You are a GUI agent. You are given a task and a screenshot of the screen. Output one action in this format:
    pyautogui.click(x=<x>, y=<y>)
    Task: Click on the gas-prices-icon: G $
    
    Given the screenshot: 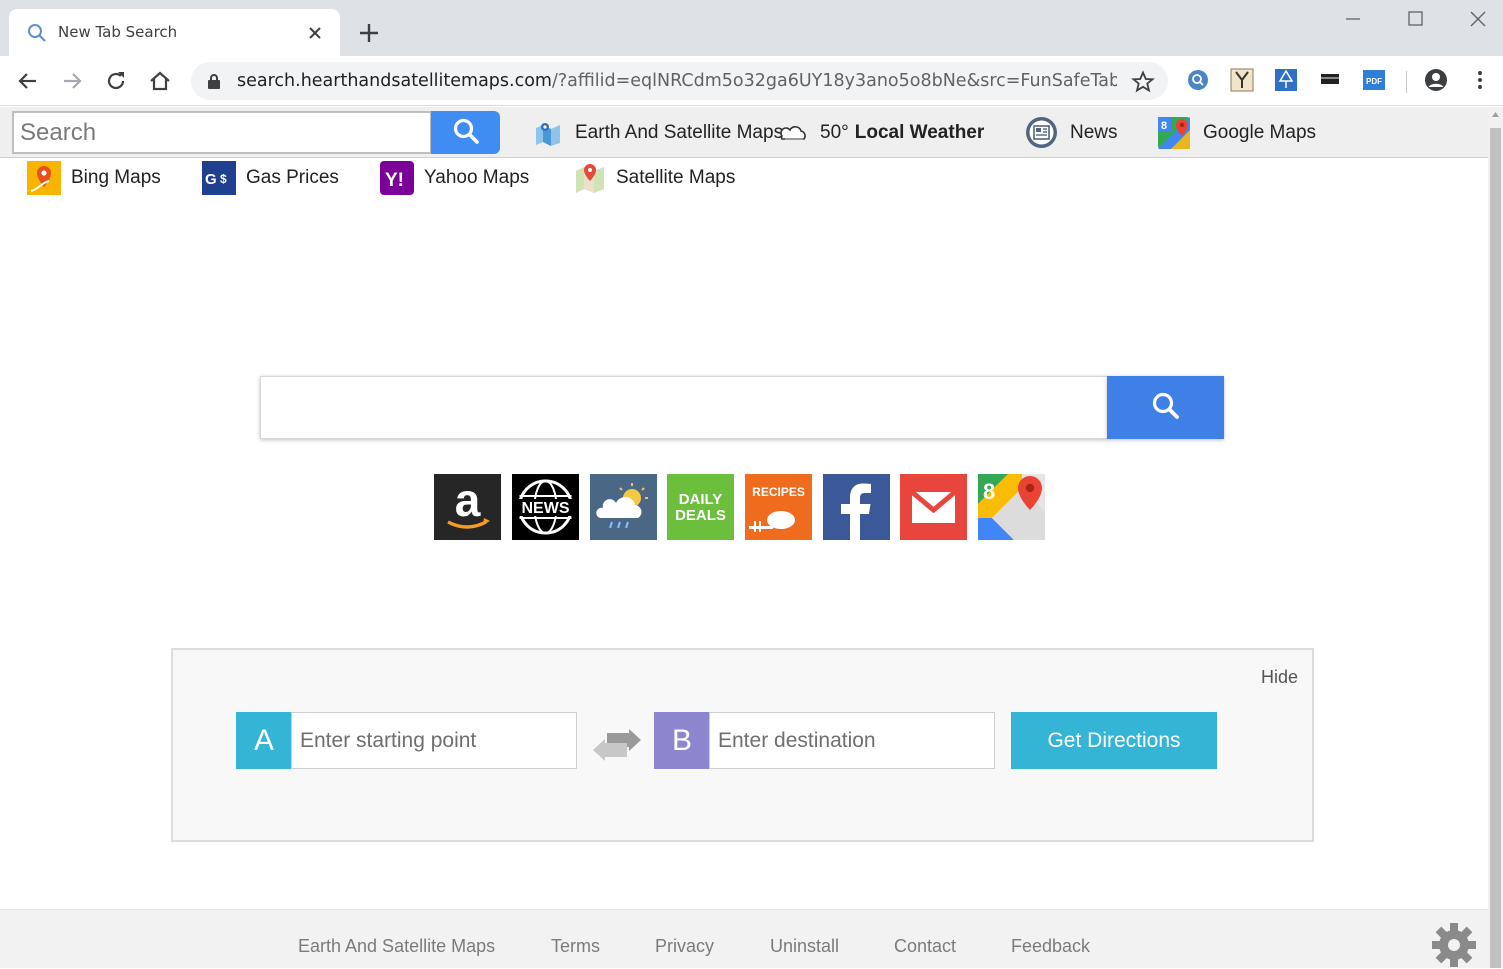 What is the action you would take?
    pyautogui.click(x=219, y=178)
    